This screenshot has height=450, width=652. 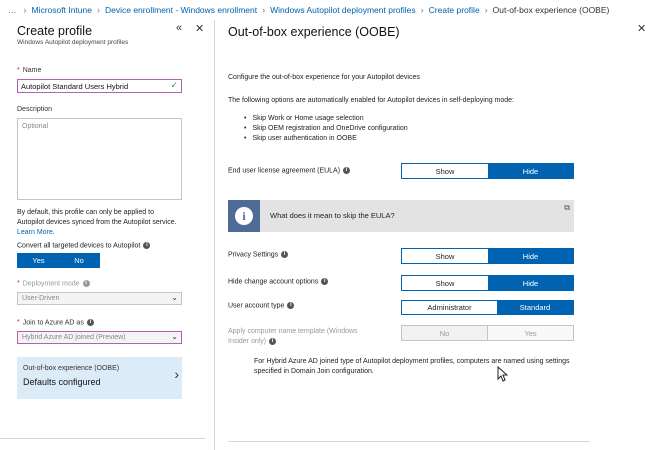 What do you see at coordinates (551, 10) in the screenshot?
I see `breadcrumb-current: Out-of-box experience (OOBE)` at bounding box center [551, 10].